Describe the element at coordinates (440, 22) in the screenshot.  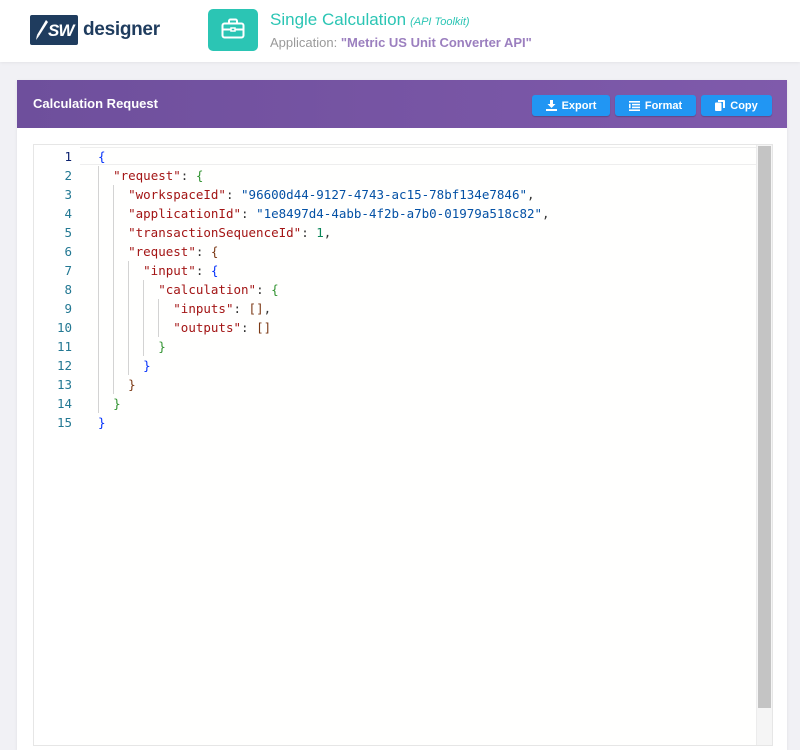
I see `app-toolkit-label: (API Toolkit)` at that location.